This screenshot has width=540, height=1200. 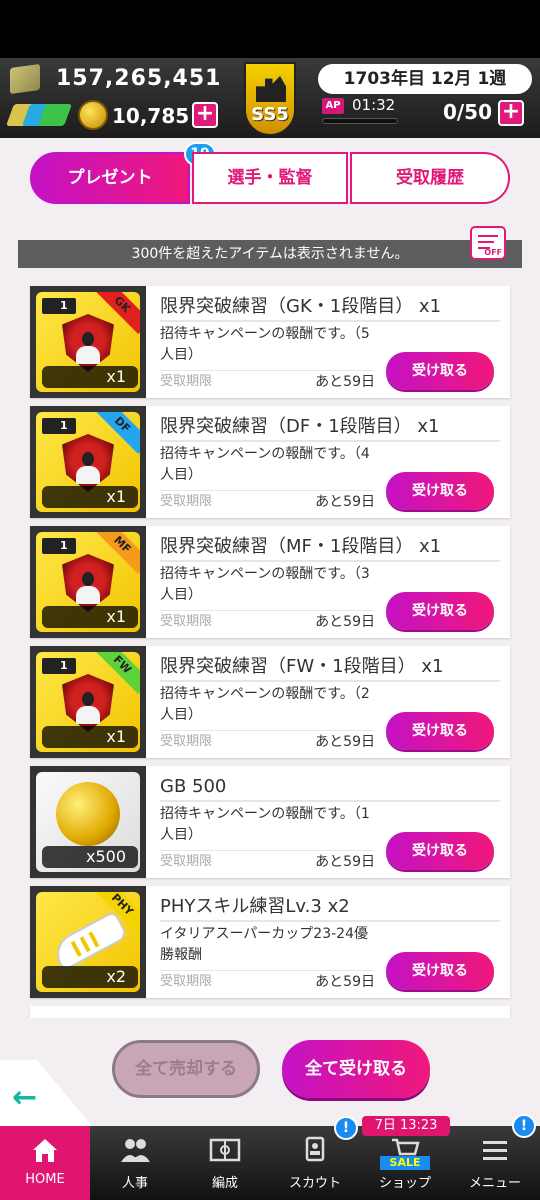 I want to click on filter-button: OFF, so click(x=488, y=243).